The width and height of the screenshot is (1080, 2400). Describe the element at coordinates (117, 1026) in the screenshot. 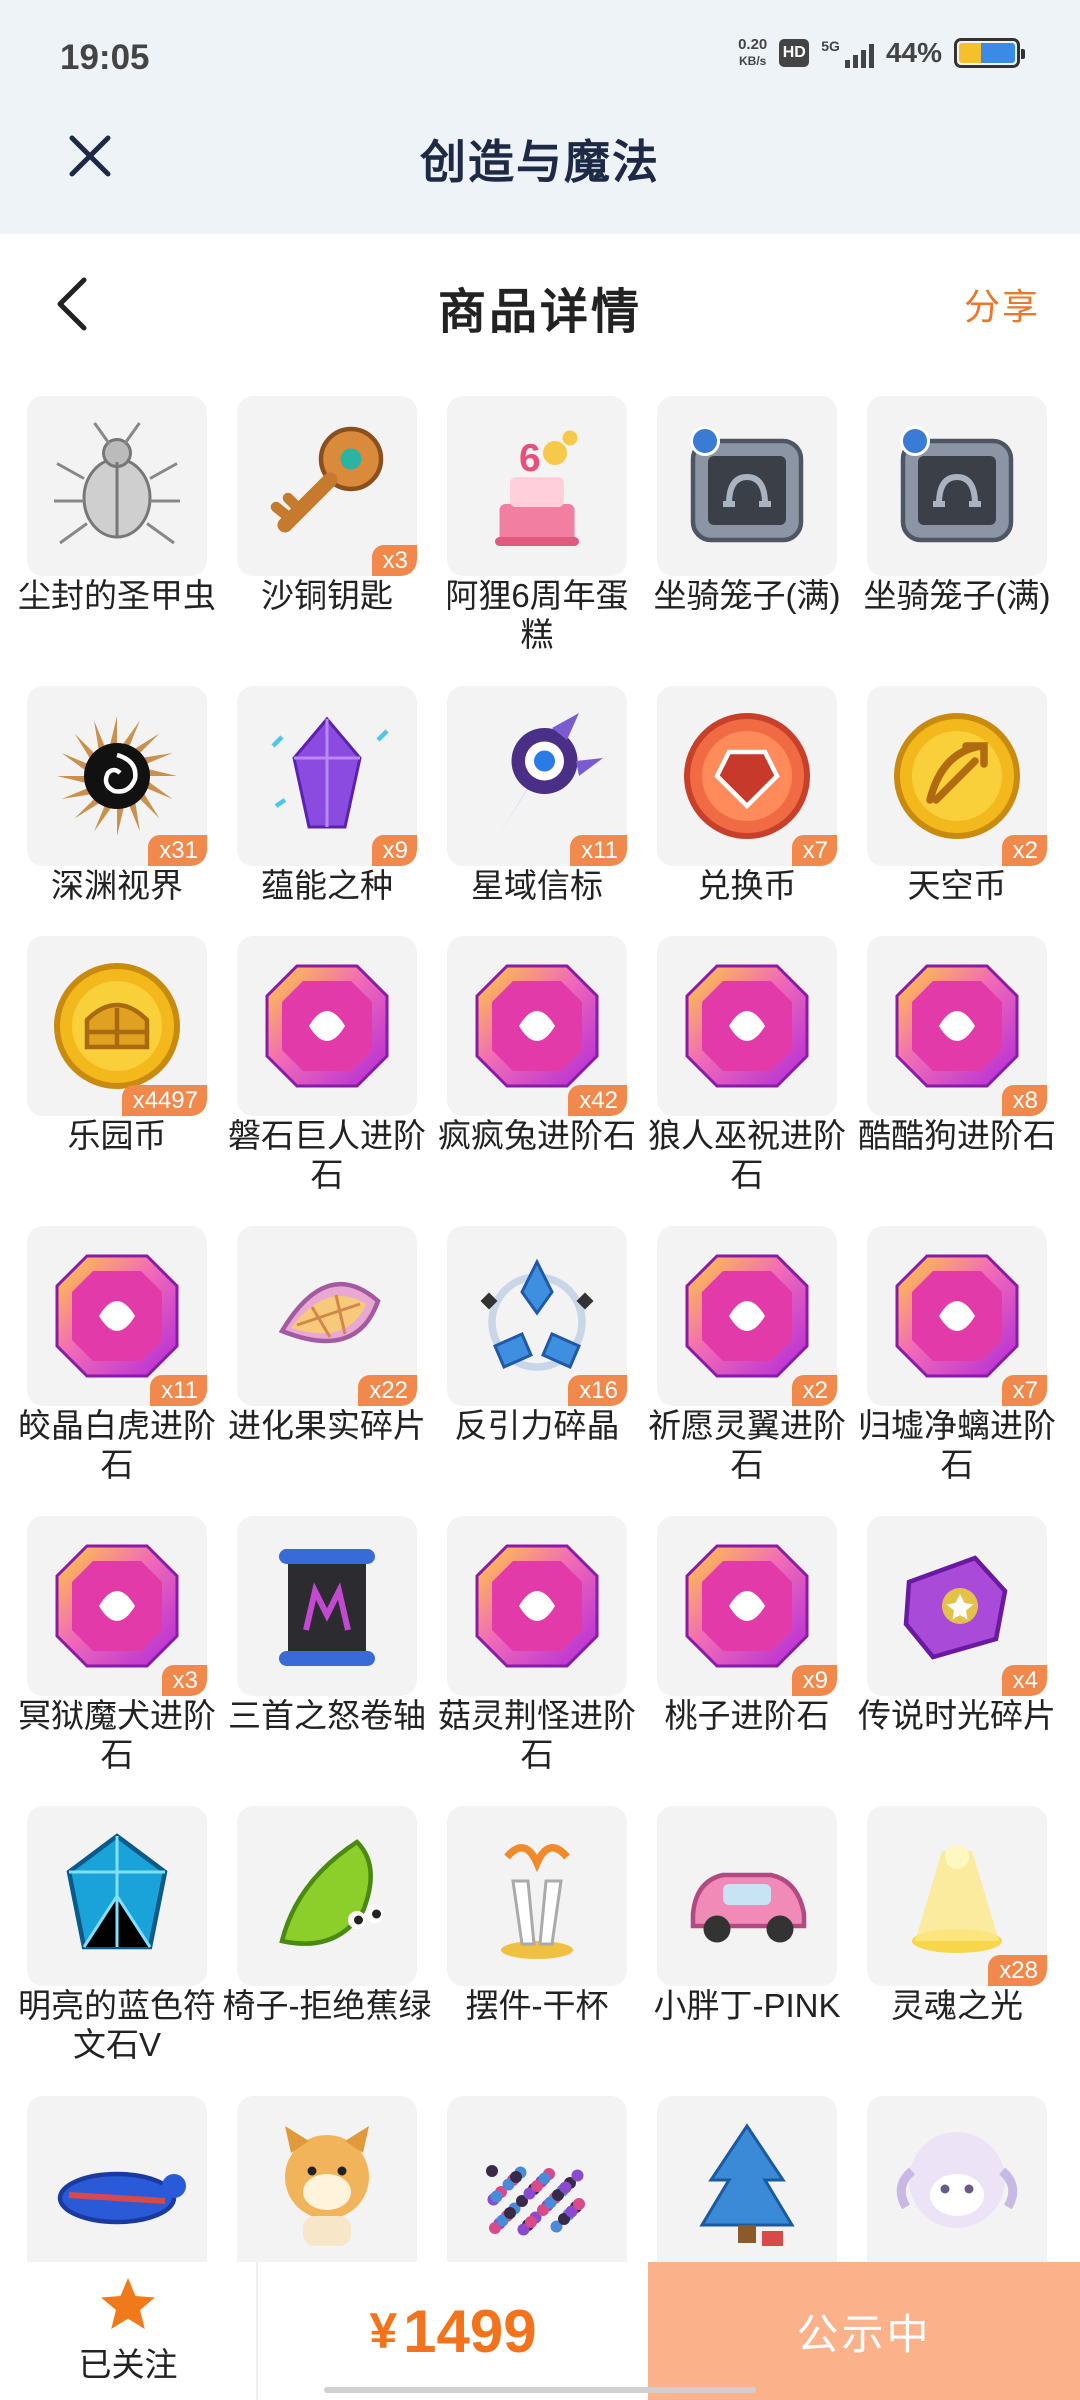

I see `coin-park-icon` at that location.